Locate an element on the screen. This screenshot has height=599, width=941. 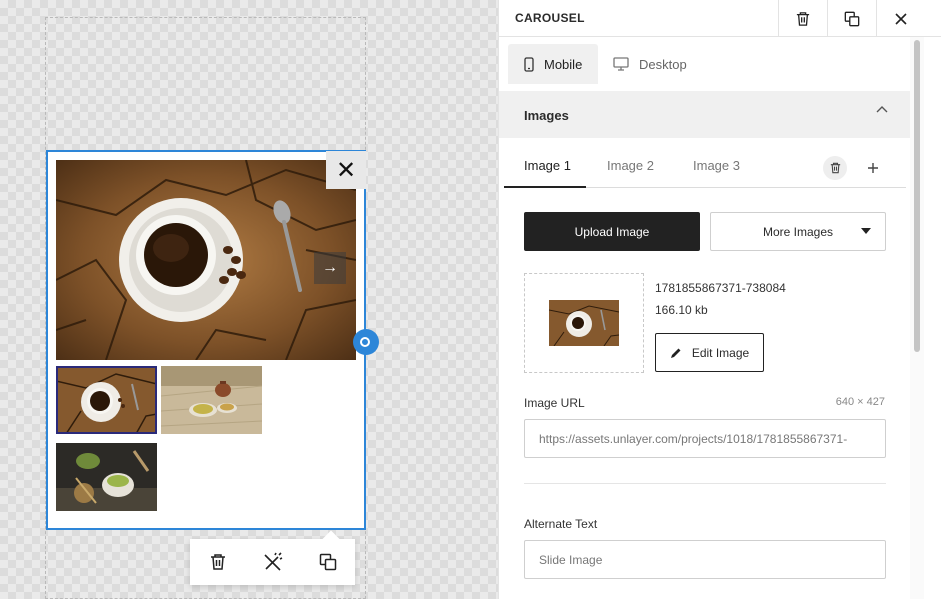
duplicate-block-button is located at coordinates (851, 18).